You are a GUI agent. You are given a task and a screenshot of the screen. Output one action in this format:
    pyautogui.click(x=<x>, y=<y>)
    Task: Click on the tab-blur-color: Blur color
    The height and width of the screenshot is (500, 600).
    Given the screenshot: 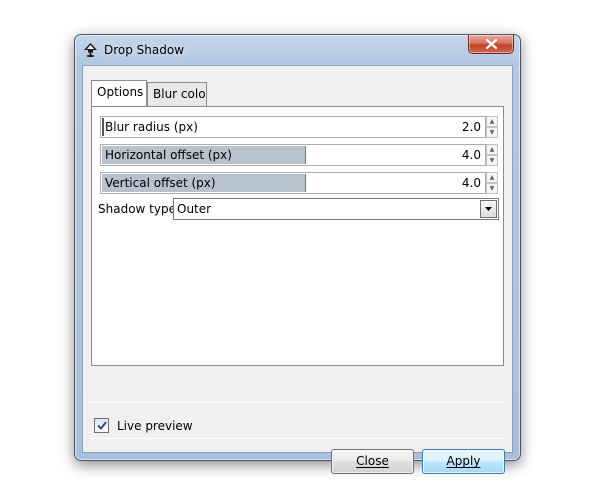 What is the action you would take?
    pyautogui.click(x=177, y=94)
    